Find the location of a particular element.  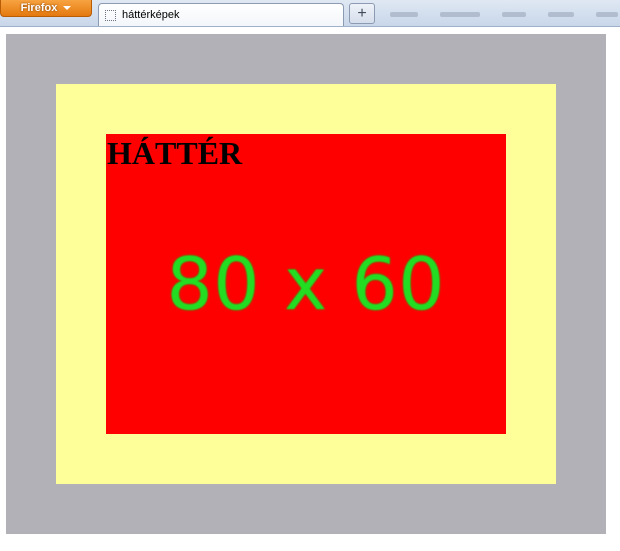

tab-title: háttérképek is located at coordinates (151, 15).